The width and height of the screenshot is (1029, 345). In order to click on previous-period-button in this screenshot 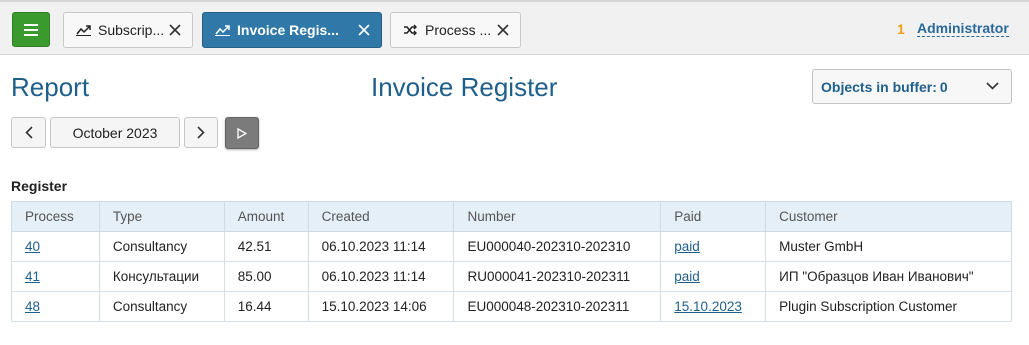, I will do `click(28, 132)`.